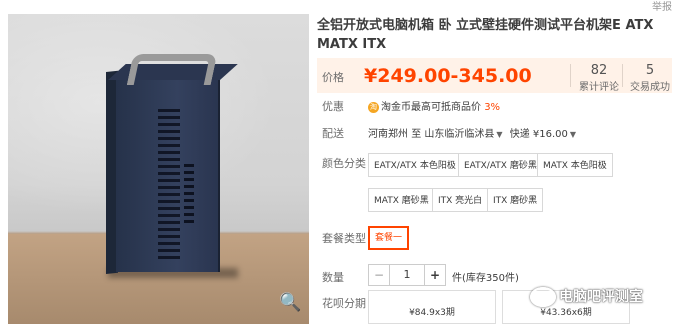  Describe the element at coordinates (290, 303) in the screenshot. I see `zoom-icon: 🔍` at that location.